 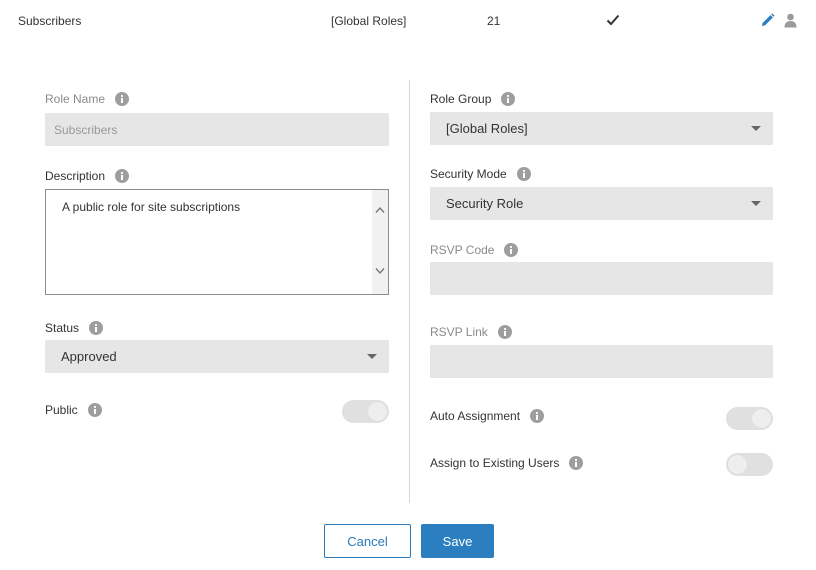 I want to click on auto-assignment-label: Auto Assignment, so click(x=487, y=416).